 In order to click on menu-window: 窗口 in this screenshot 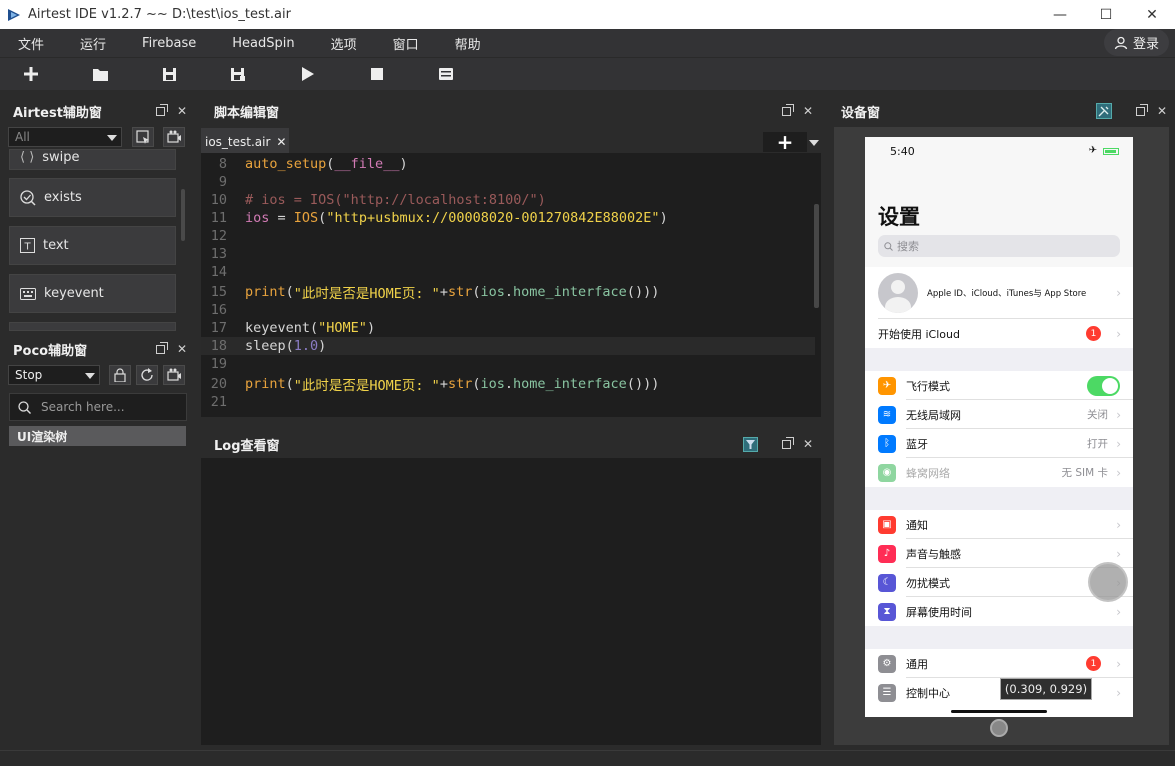, I will do `click(406, 43)`.